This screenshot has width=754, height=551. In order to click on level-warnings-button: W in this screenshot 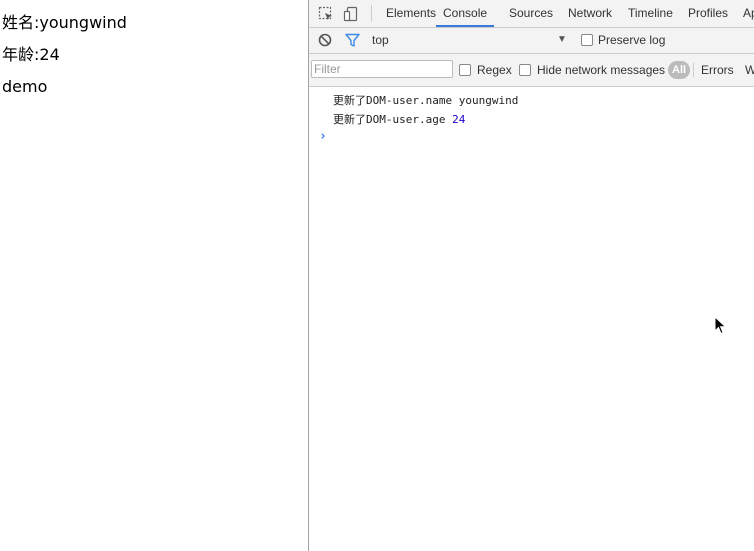, I will do `click(749, 70)`.